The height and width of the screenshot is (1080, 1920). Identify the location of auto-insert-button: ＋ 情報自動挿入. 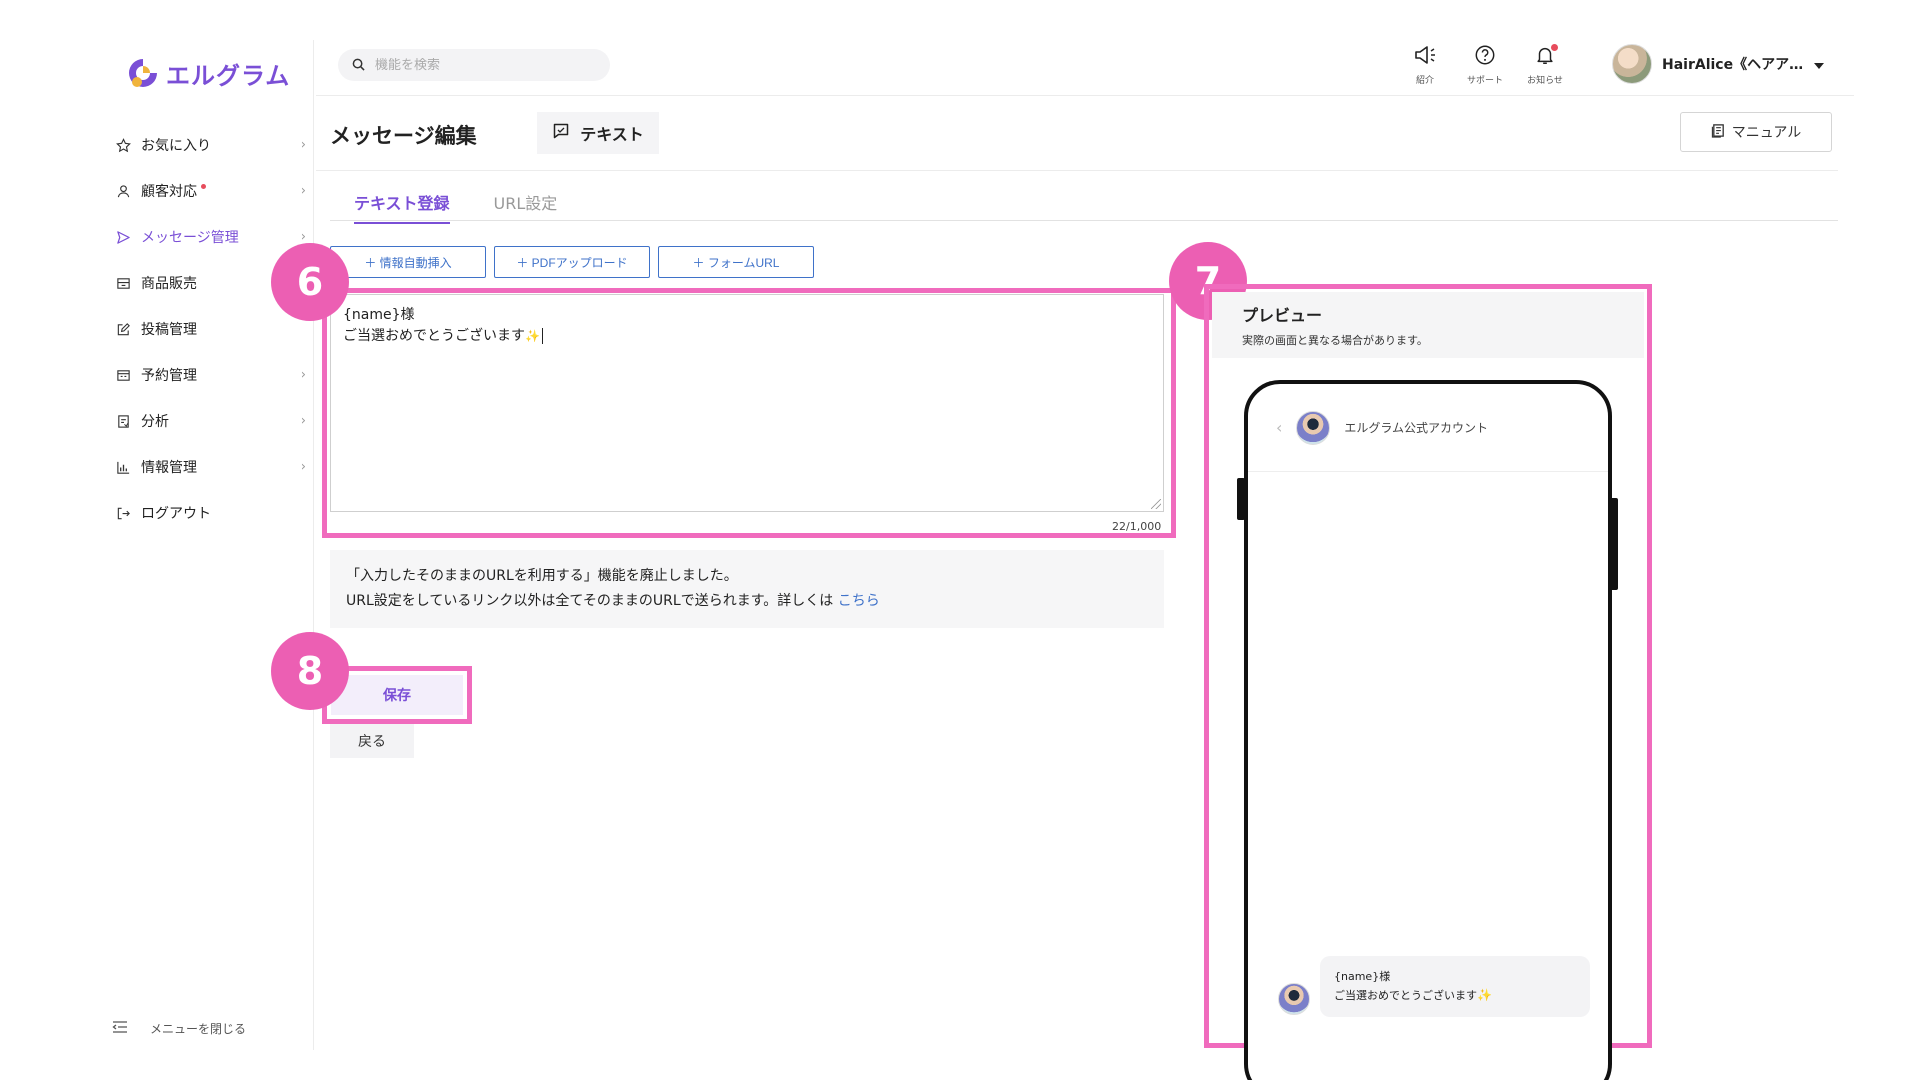
(408, 262).